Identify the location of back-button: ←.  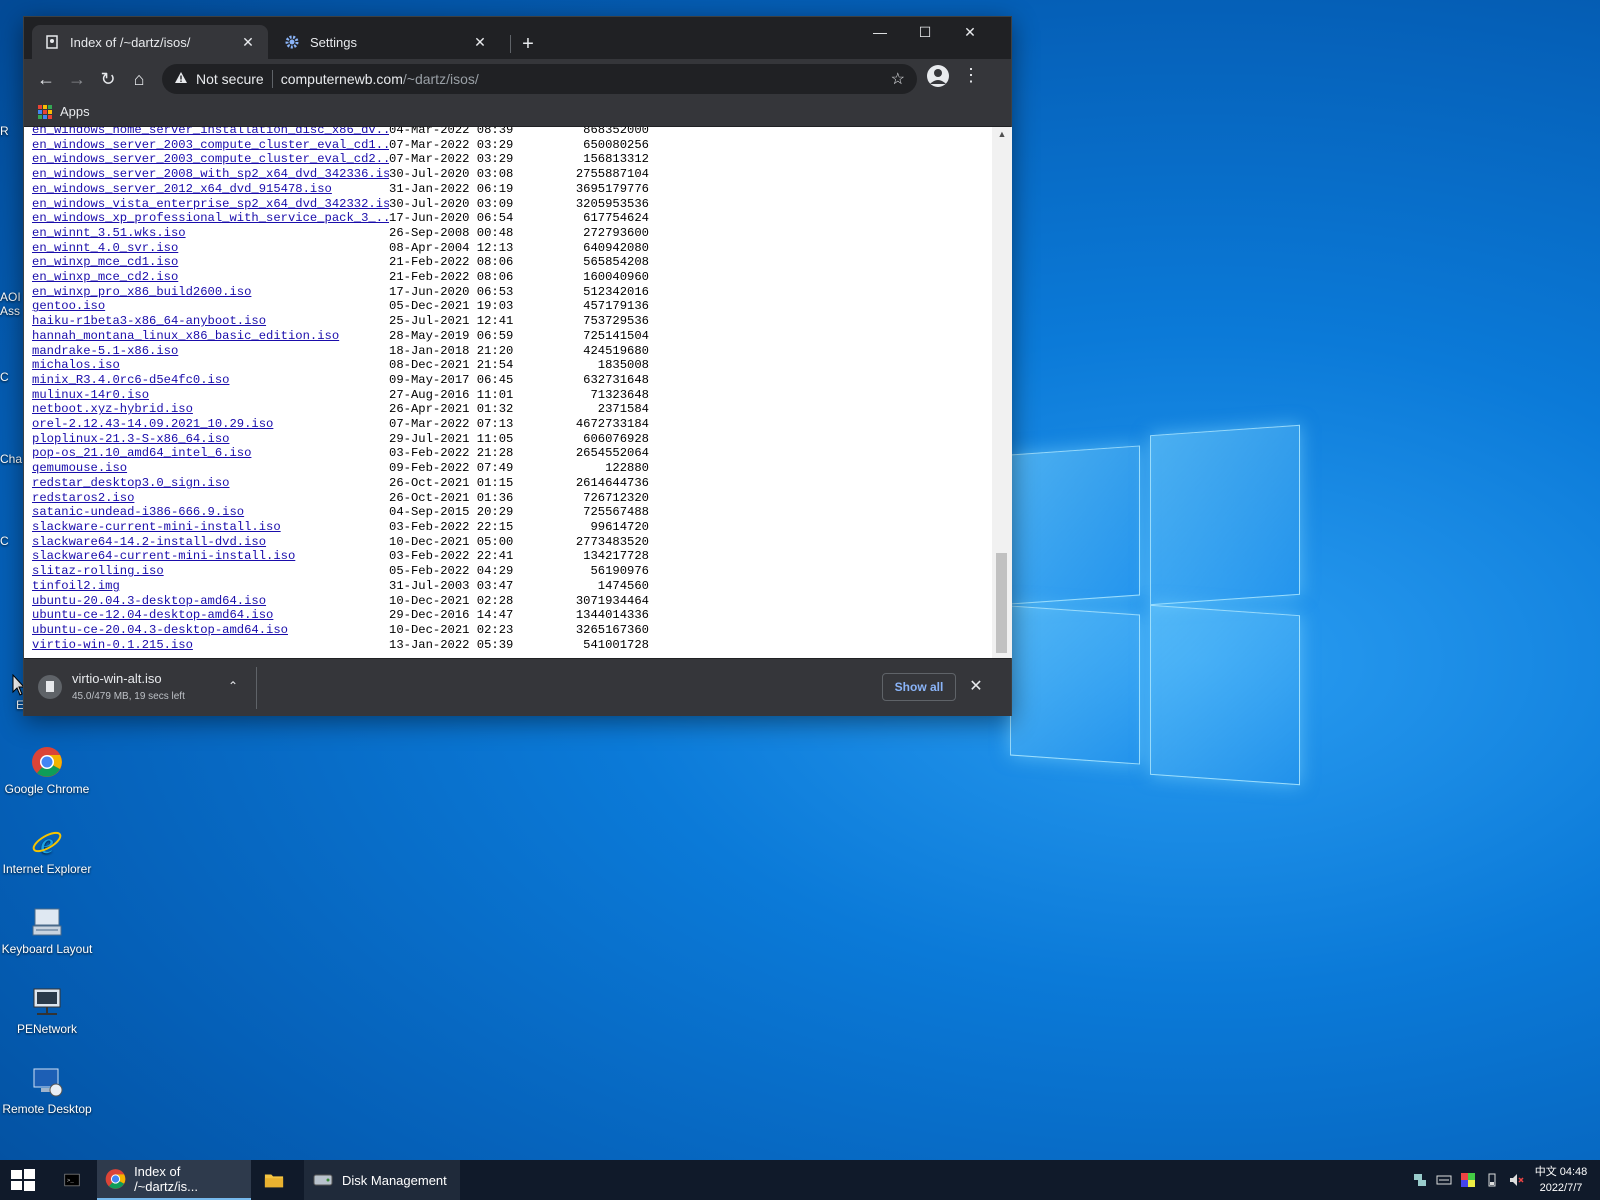
(46, 79).